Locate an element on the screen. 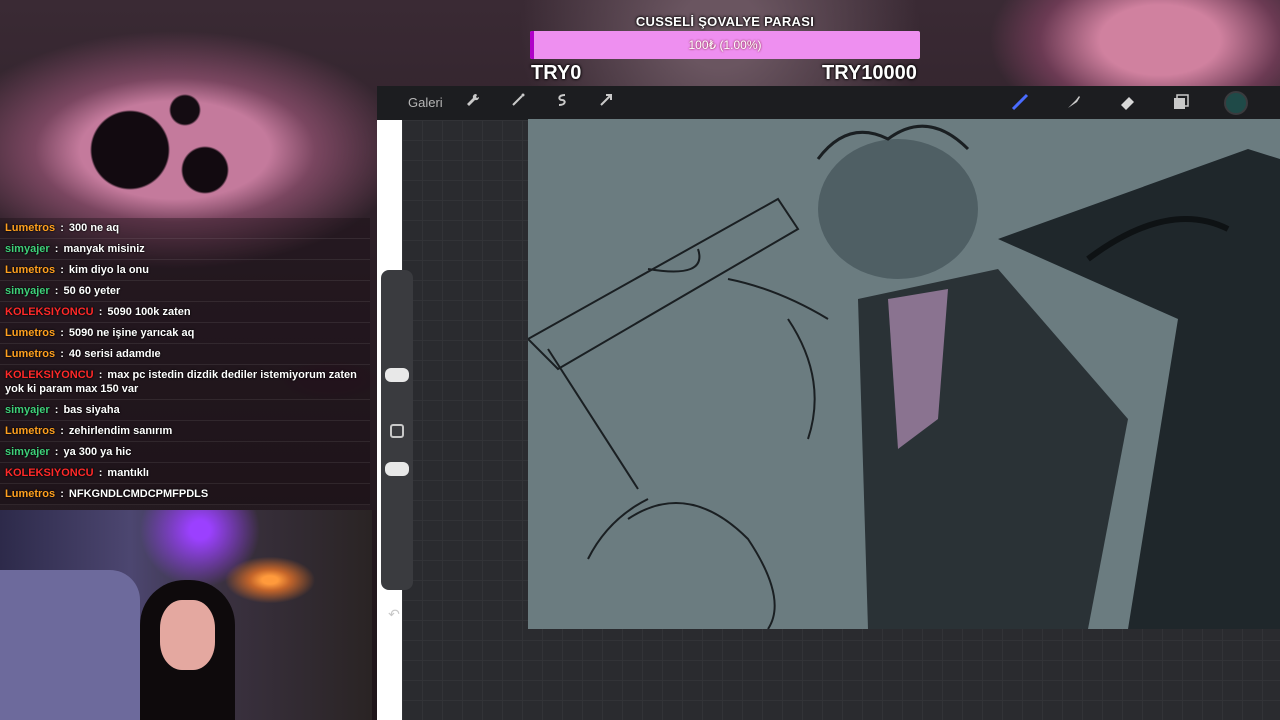 The image size is (1280, 720). webcam-bed is located at coordinates (70, 645).